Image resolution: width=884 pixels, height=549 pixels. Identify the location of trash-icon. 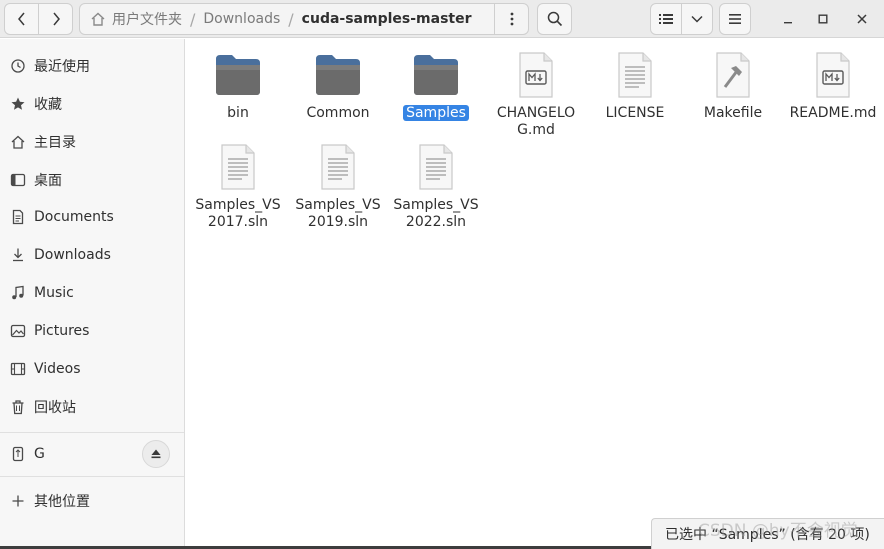
(18, 407).